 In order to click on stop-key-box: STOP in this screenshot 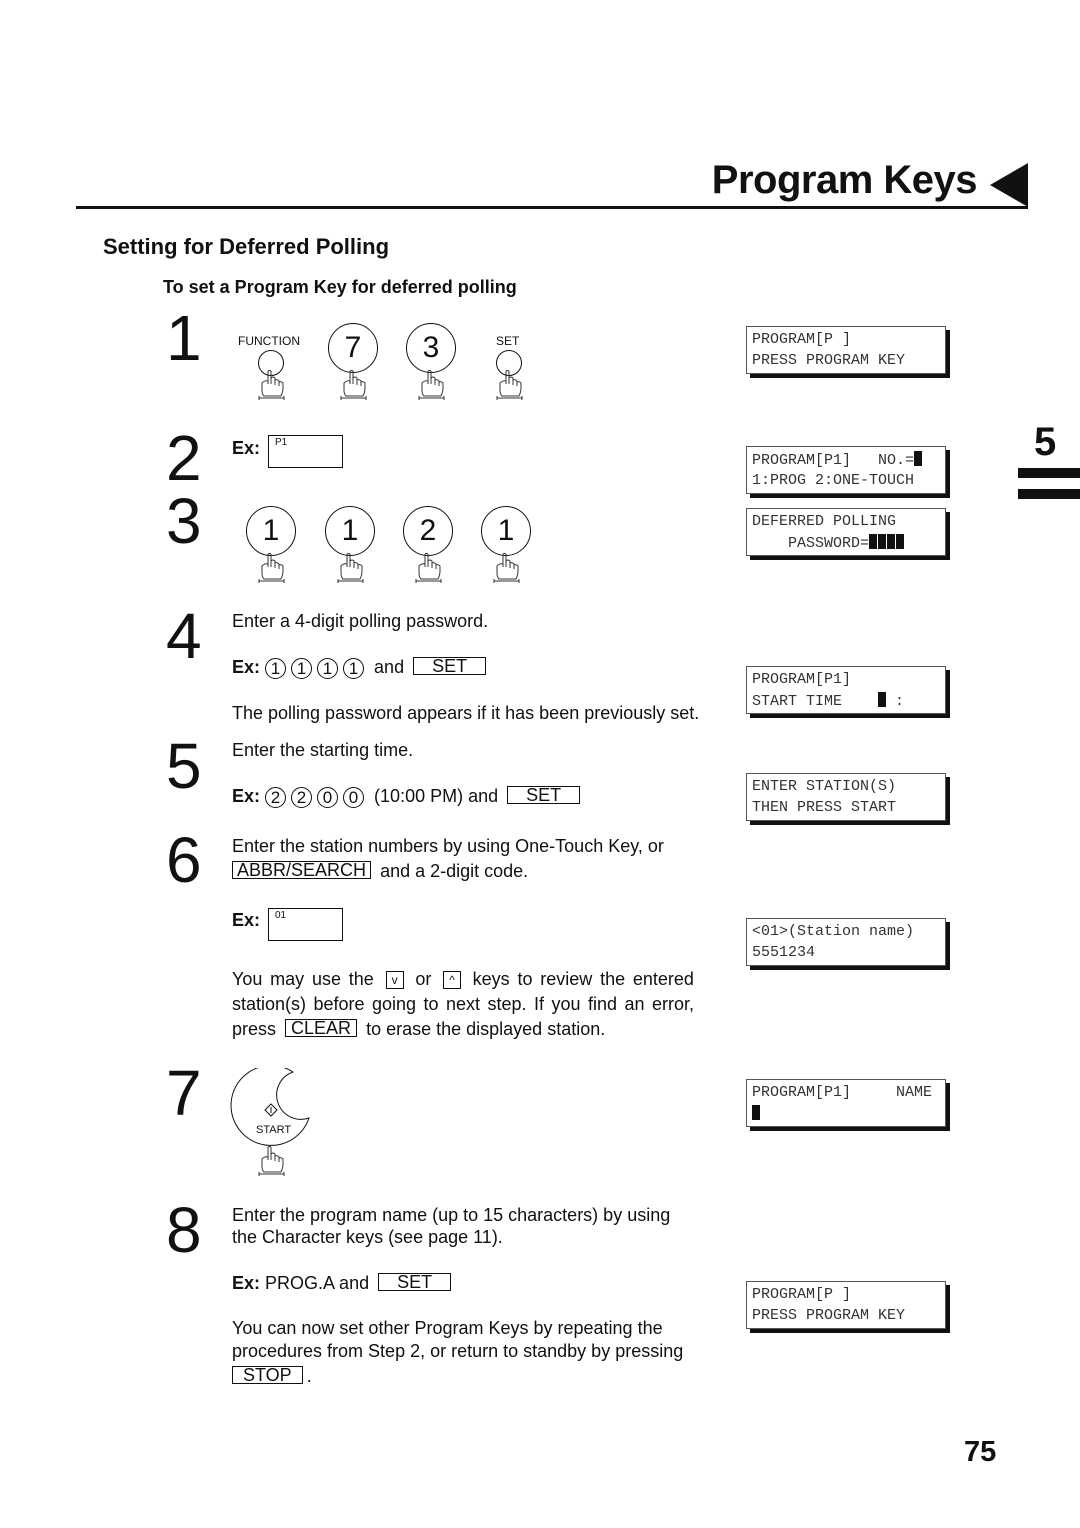, I will do `click(267, 1375)`.